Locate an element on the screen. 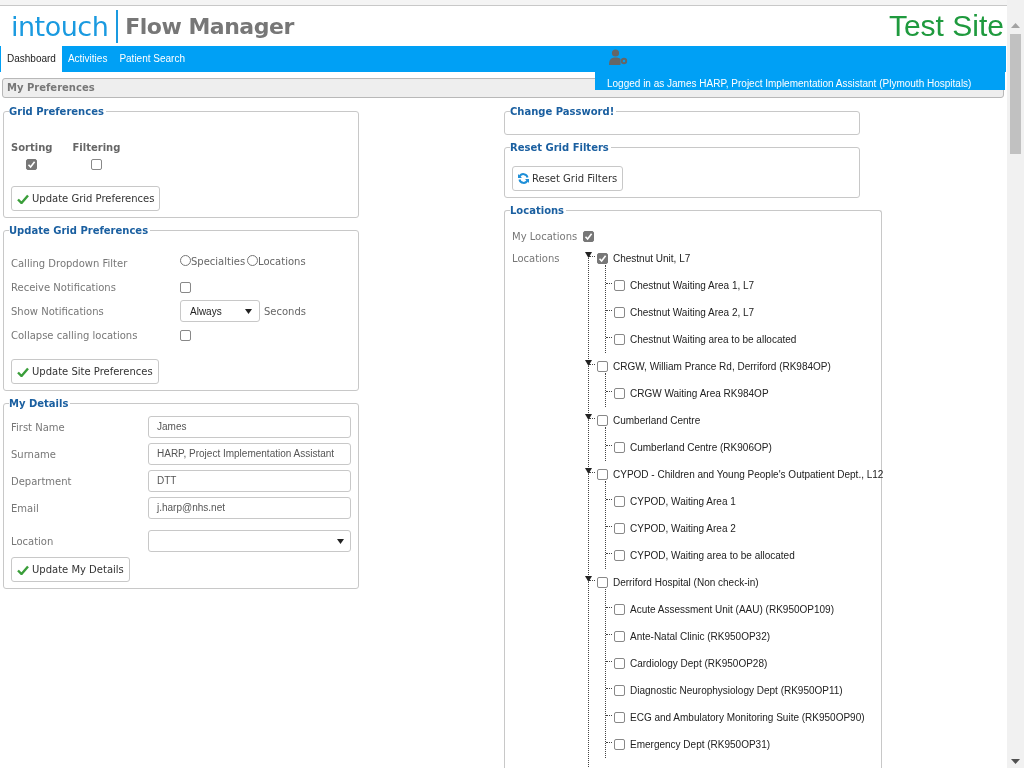 This screenshot has width=1024, height=768. tree-item-label: Chestnut Unit, L7 is located at coordinates (652, 258).